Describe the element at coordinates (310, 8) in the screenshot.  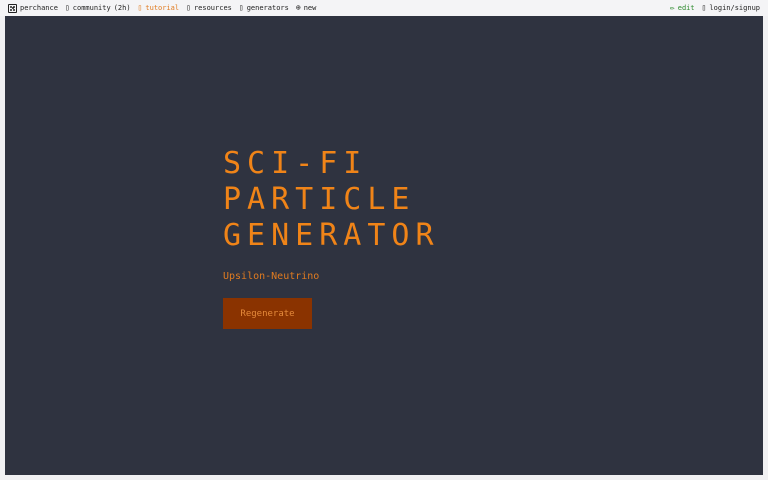
I see `nav-new-label: new` at that location.